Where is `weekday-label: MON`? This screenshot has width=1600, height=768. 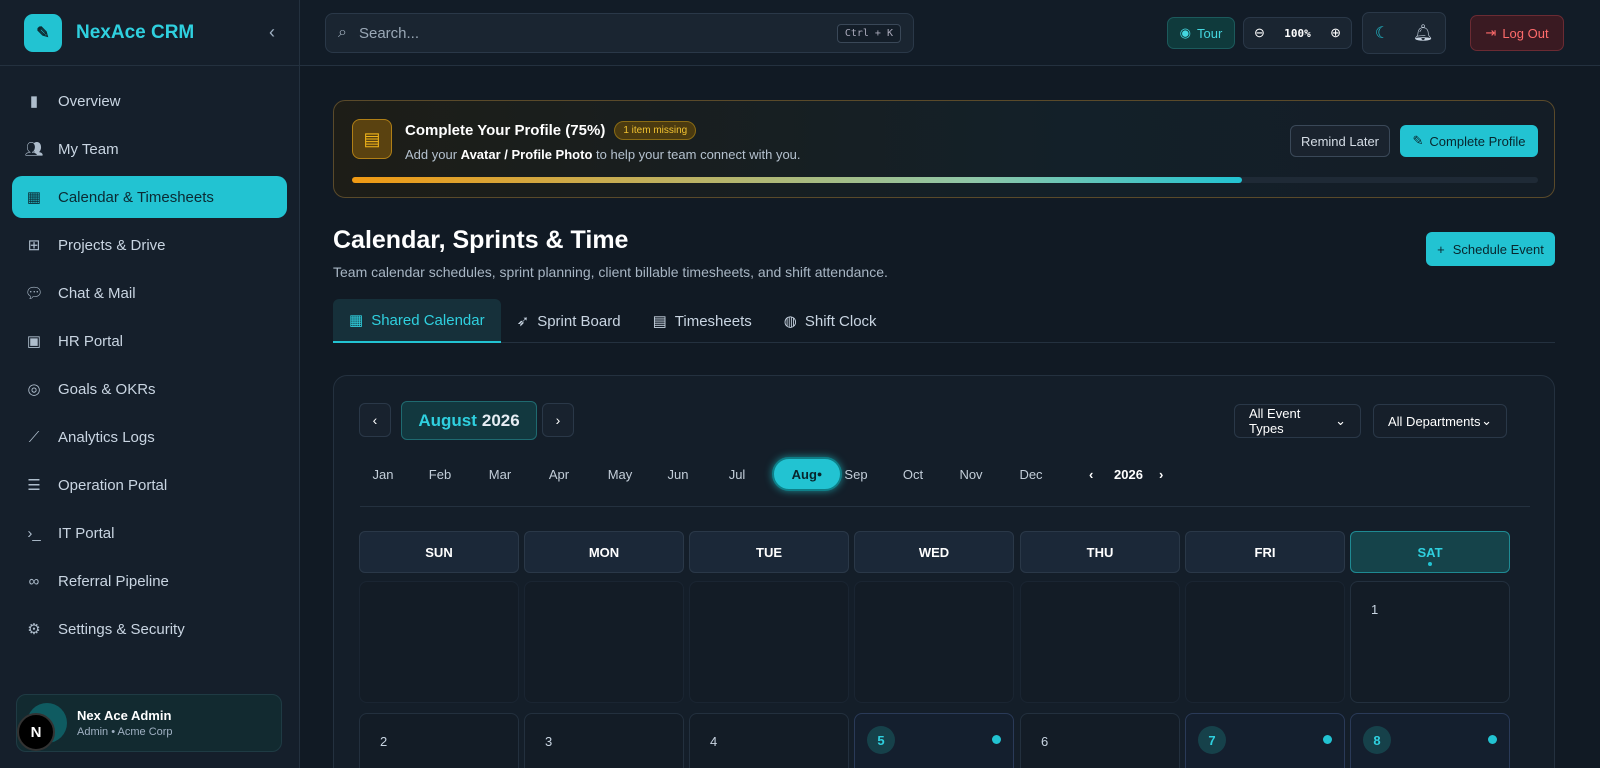 weekday-label: MON is located at coordinates (604, 552).